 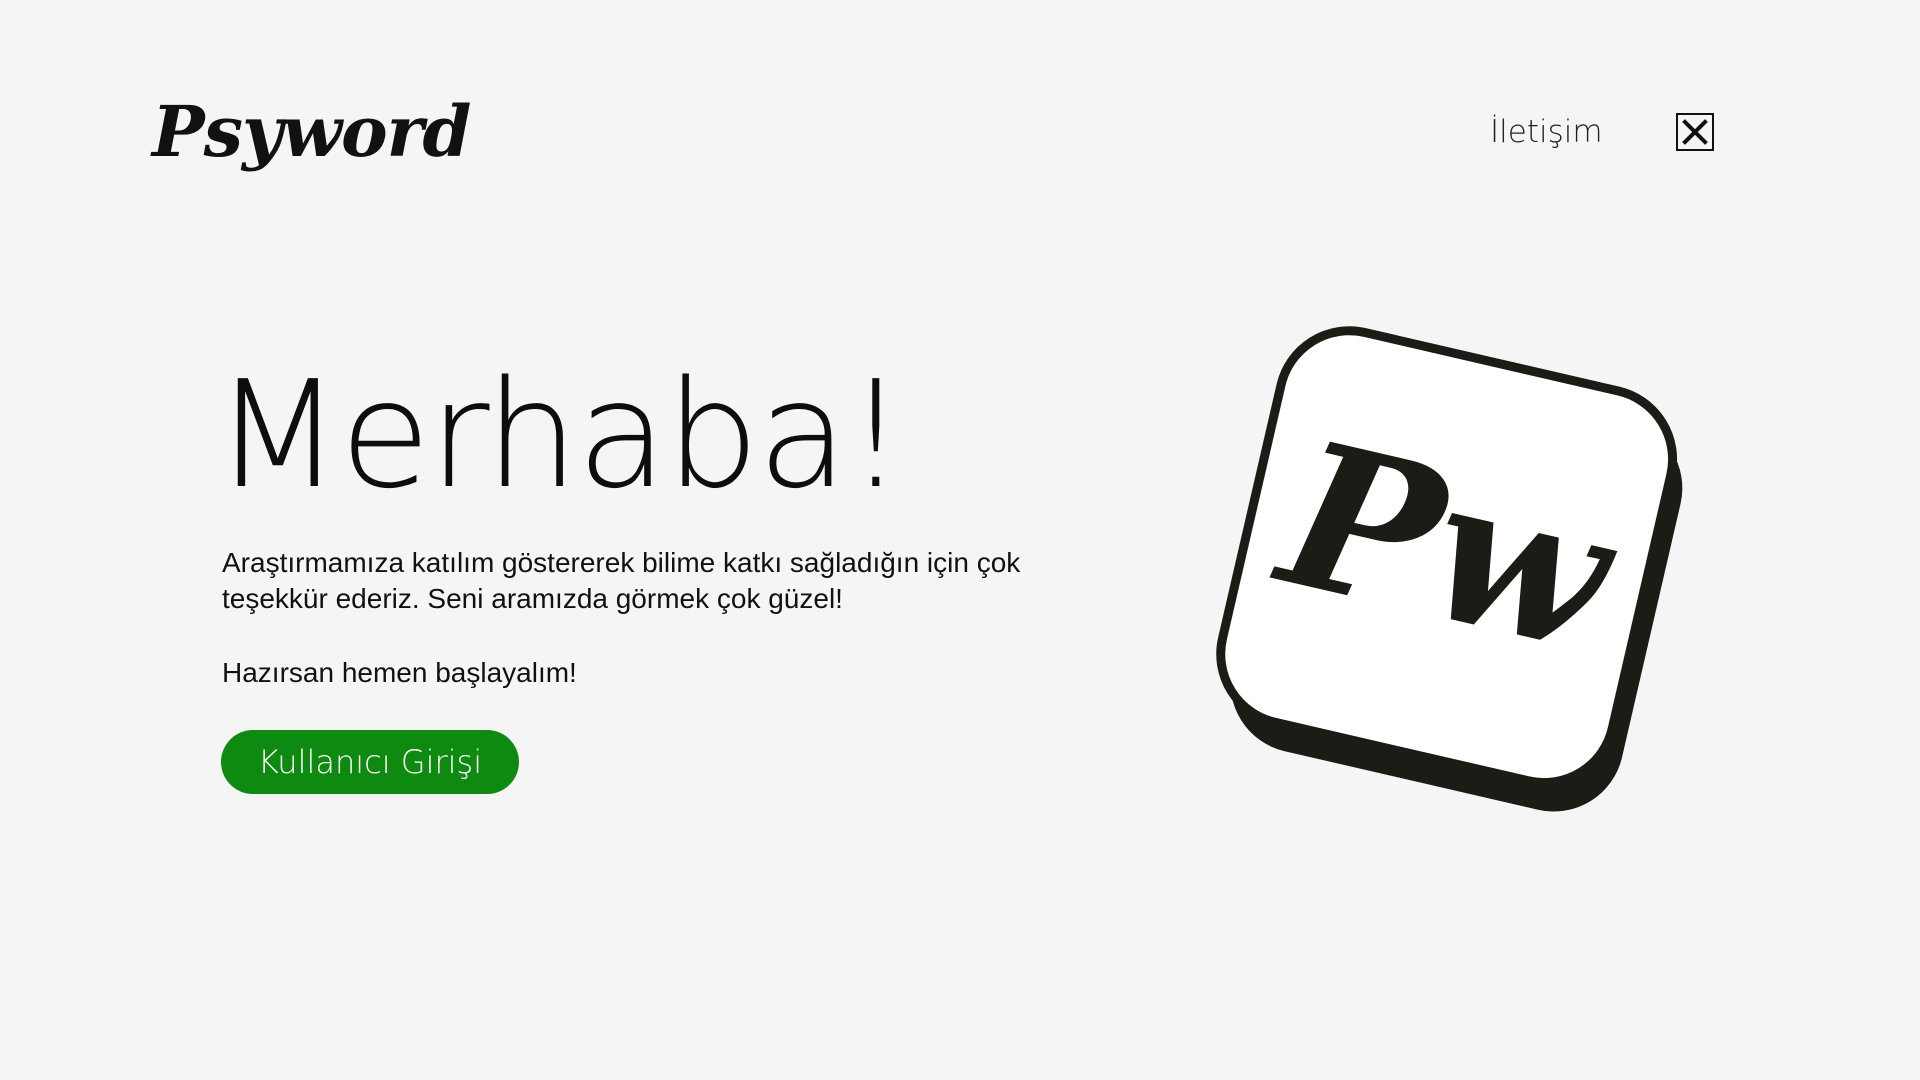 I want to click on psyword-app-icon: Pw, so click(x=1449, y=569).